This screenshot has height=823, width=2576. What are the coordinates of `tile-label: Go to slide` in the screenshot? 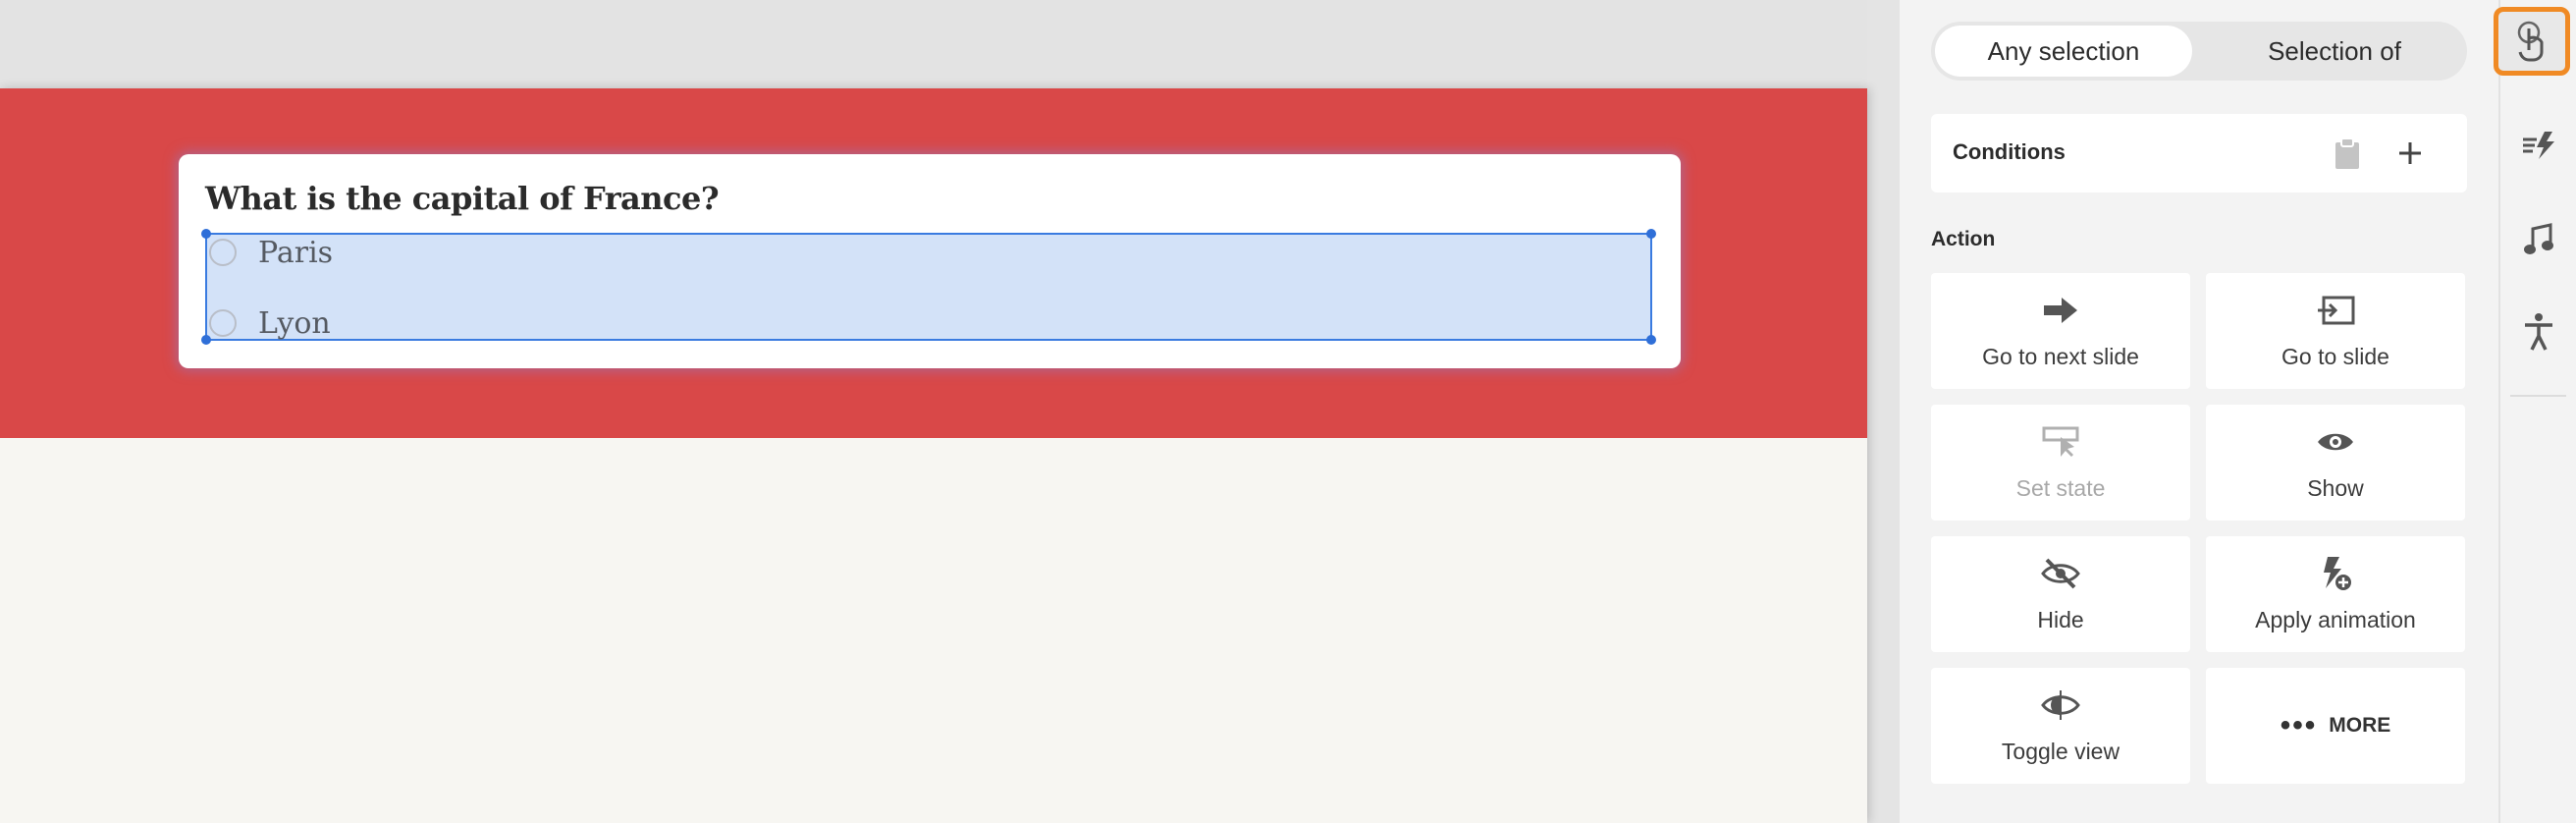 It's located at (2335, 357).